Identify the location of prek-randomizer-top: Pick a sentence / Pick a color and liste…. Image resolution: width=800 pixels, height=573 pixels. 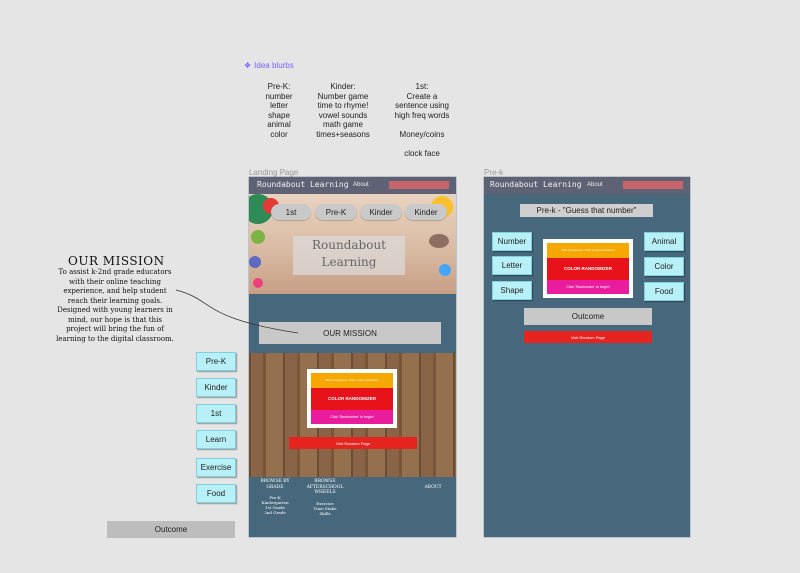
(588, 250).